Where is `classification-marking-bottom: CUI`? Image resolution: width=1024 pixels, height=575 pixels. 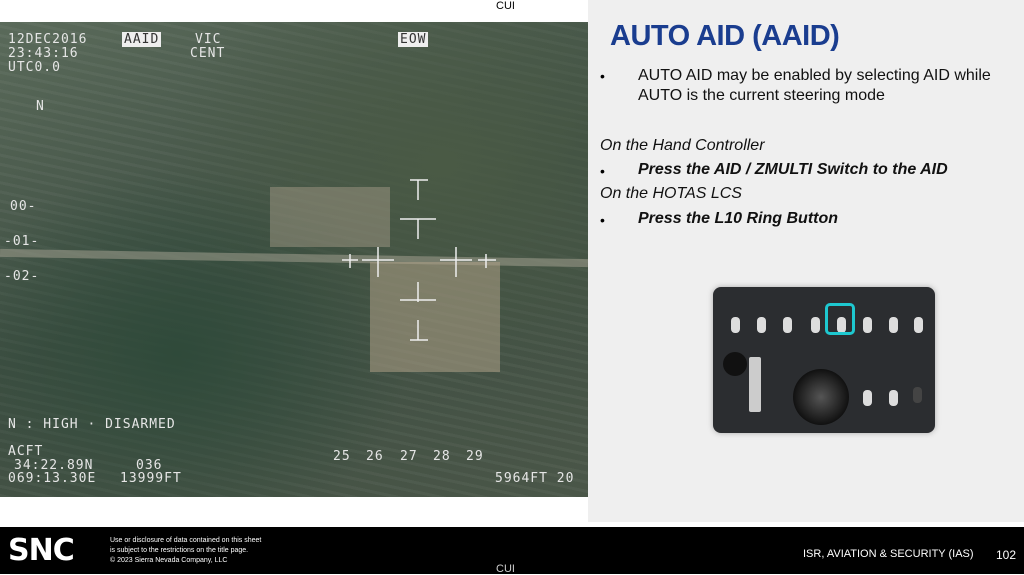
classification-marking-bottom: CUI is located at coordinates (505, 569).